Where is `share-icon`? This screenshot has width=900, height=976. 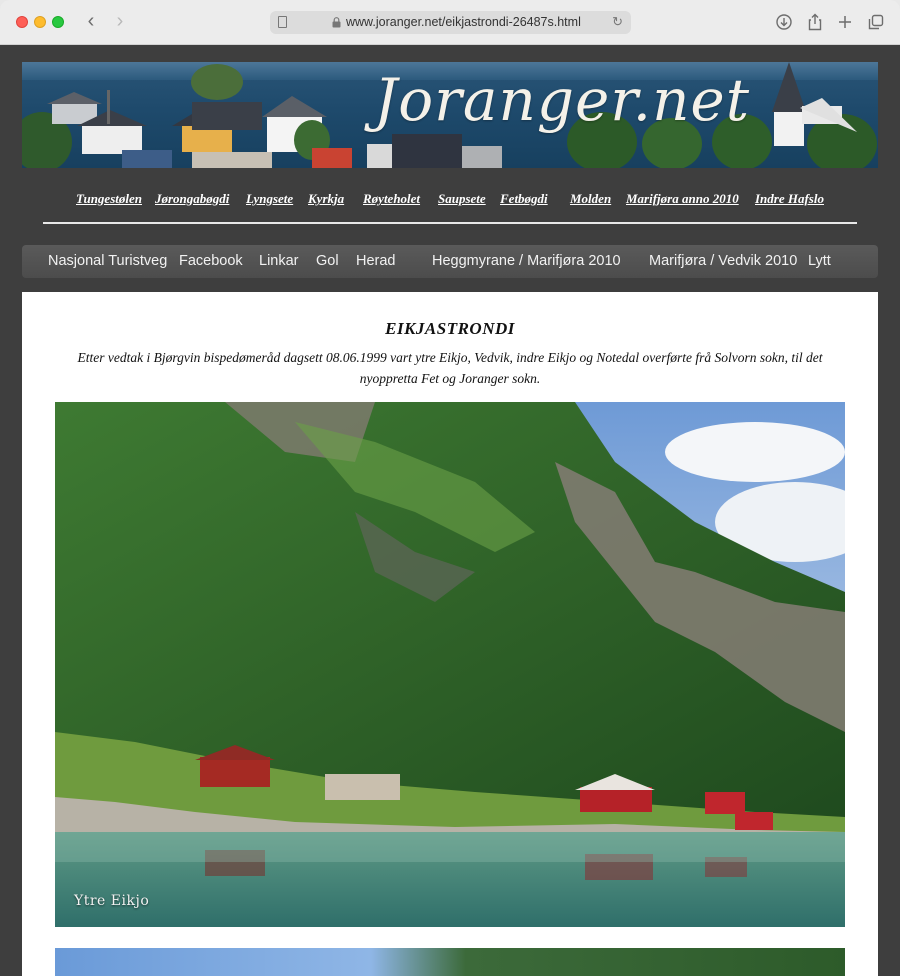
share-icon is located at coordinates (815, 22).